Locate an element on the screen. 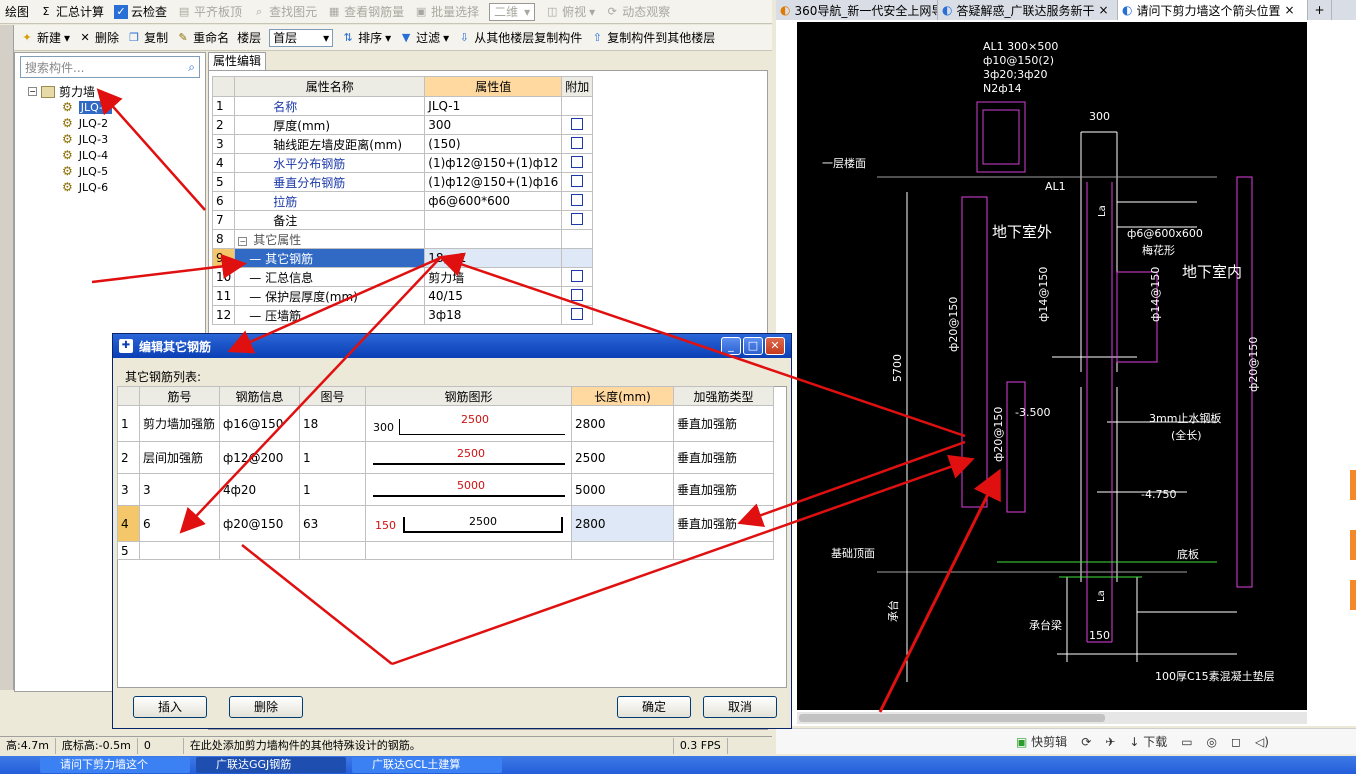  tree-item: ⚙ JLQ-3 is located at coordinates (85, 139).